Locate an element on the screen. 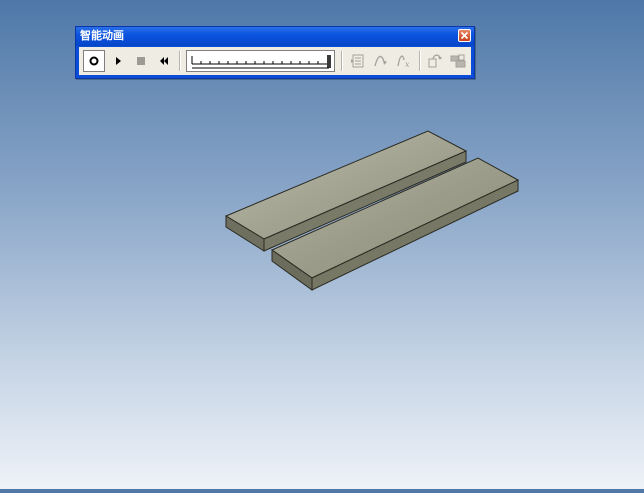 The height and width of the screenshot is (493, 644). path-curve-button is located at coordinates (381, 61).